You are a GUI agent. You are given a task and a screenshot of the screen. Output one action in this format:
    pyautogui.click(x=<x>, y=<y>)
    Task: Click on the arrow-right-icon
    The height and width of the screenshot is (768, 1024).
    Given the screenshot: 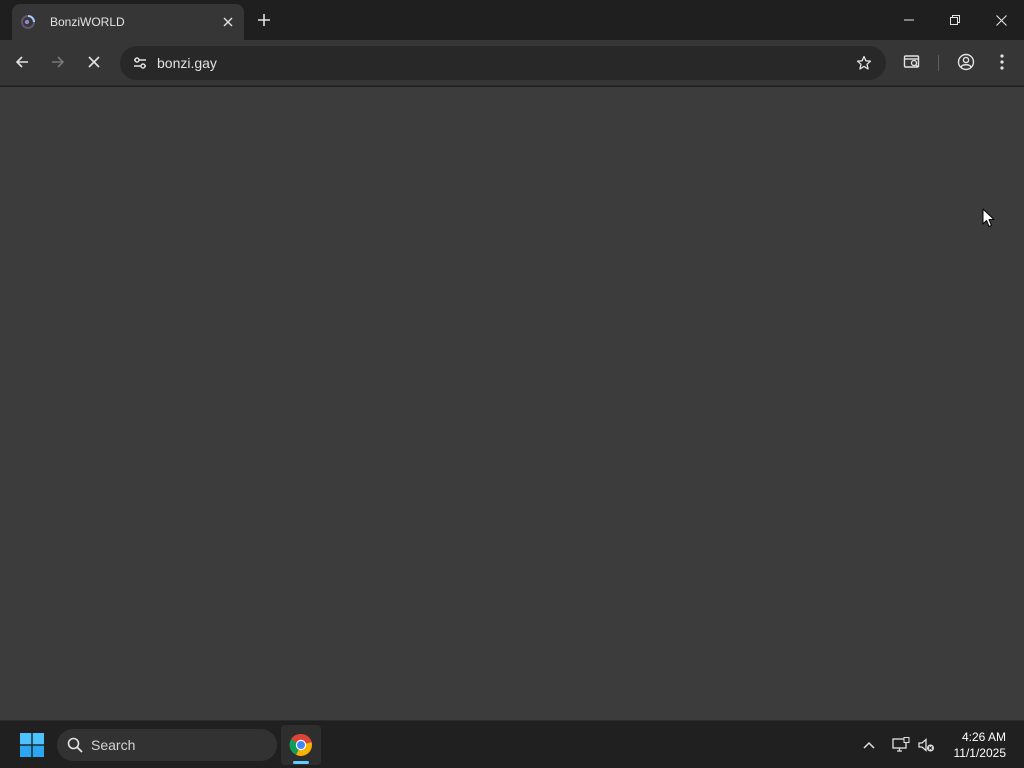 What is the action you would take?
    pyautogui.click(x=58, y=62)
    